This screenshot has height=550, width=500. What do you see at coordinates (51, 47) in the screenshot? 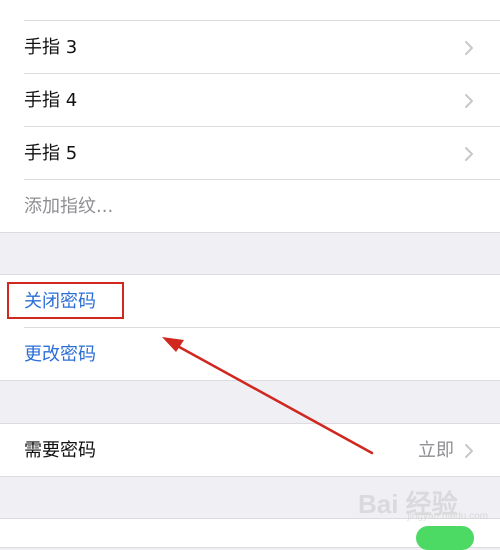
I see `finger-3-label: 手指 3` at bounding box center [51, 47].